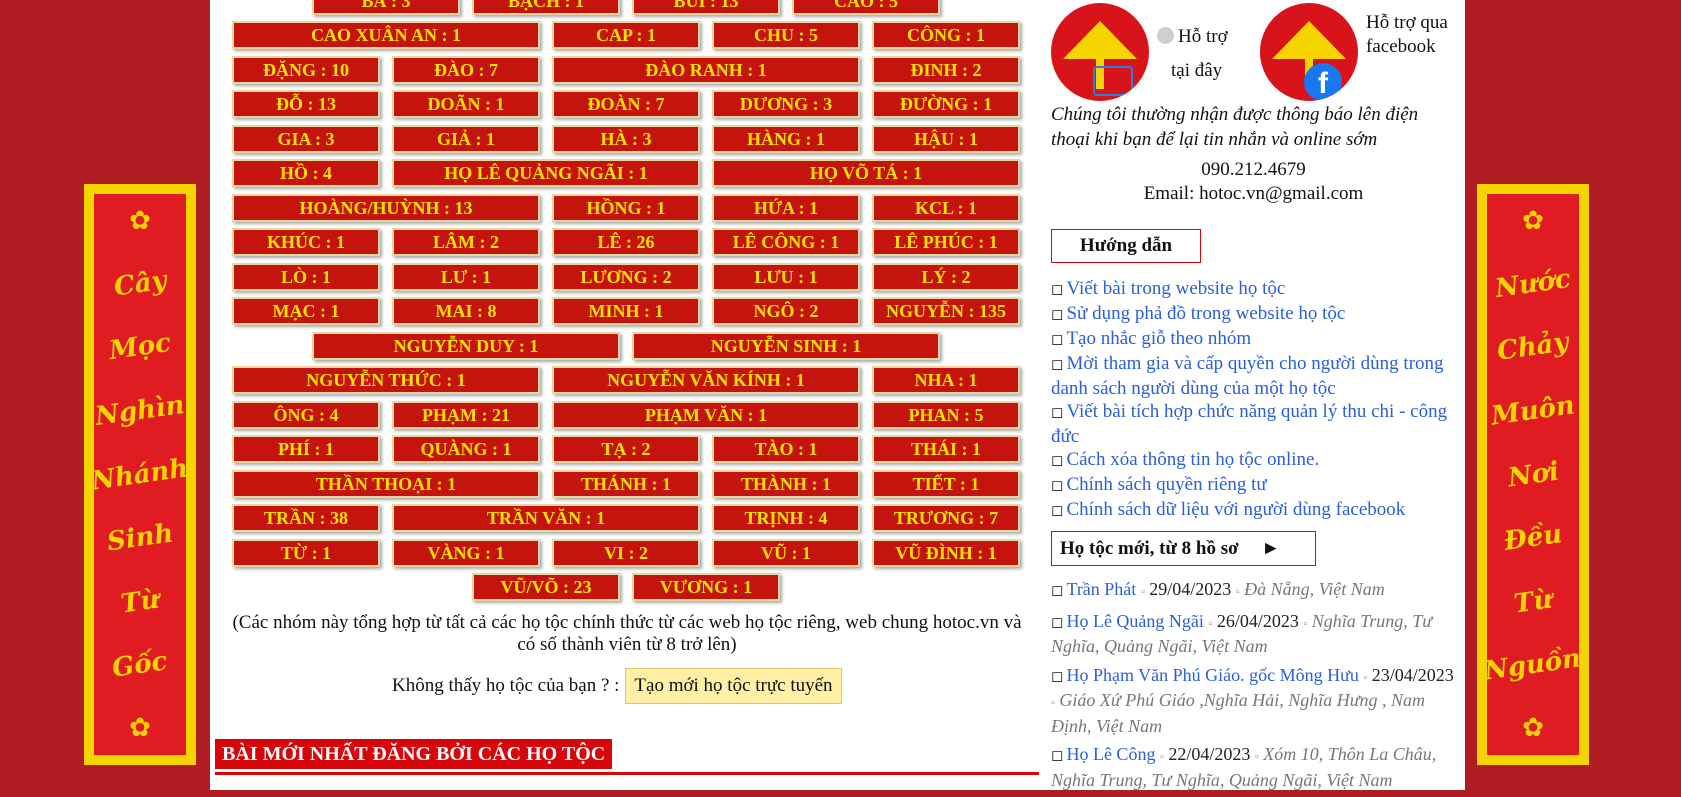  Describe the element at coordinates (1314, 589) in the screenshot. I see `new-clan-place: Đà Nẵng, Việt Nam` at that location.